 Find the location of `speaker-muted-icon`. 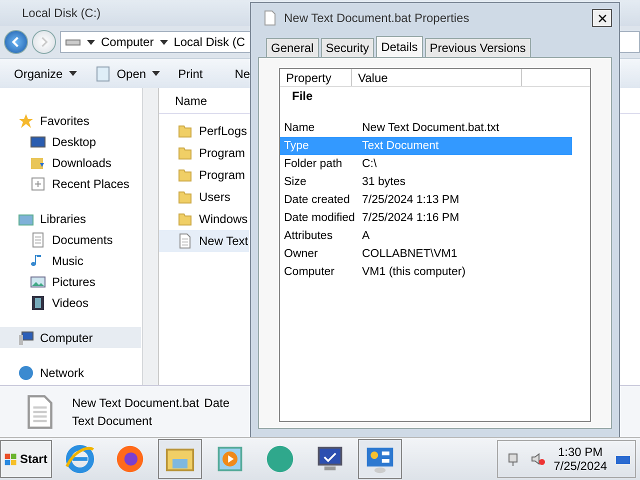

speaker-muted-icon is located at coordinates (538, 459).